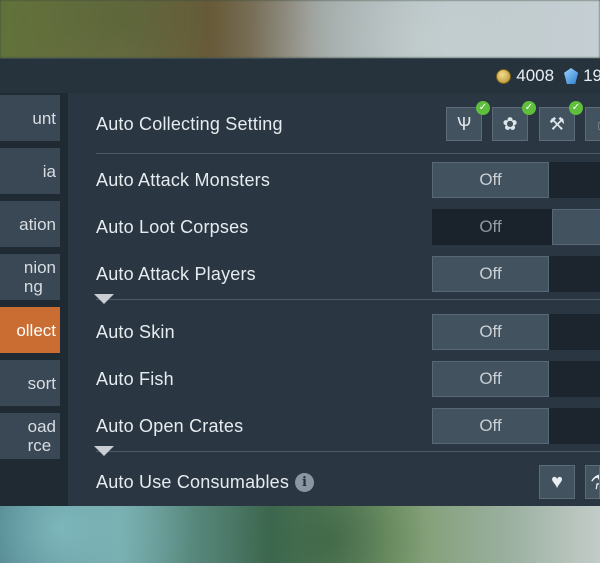 The image size is (600, 563). I want to click on berries-slot-button: ✿ ✓, so click(514, 121).